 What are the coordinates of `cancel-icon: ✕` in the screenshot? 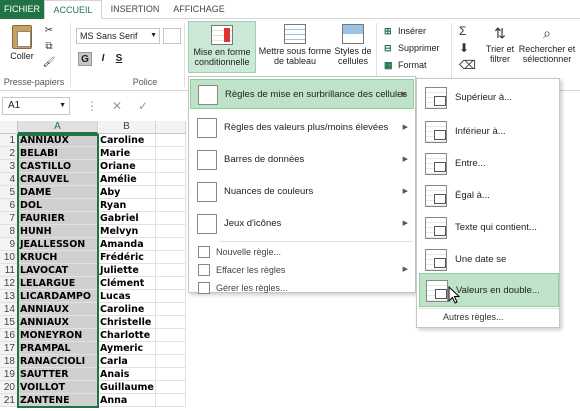 It's located at (117, 106).